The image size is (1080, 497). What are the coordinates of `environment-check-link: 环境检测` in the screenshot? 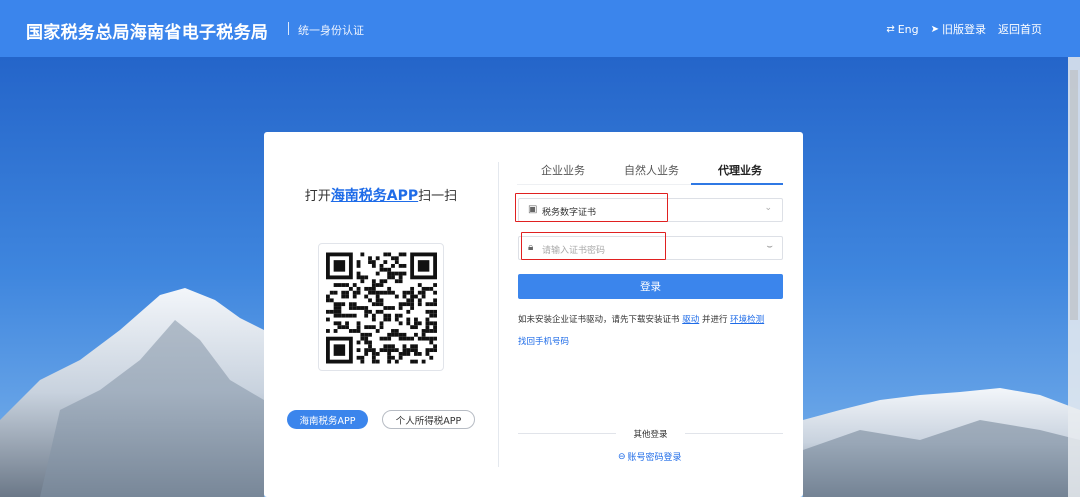 It's located at (747, 320).